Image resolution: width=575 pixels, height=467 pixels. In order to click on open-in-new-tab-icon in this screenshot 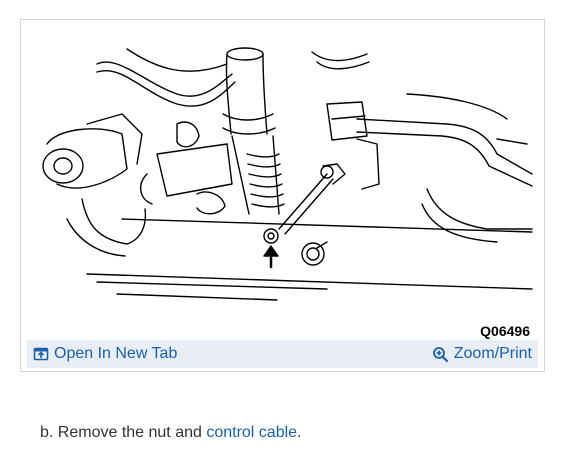, I will do `click(41, 354)`.